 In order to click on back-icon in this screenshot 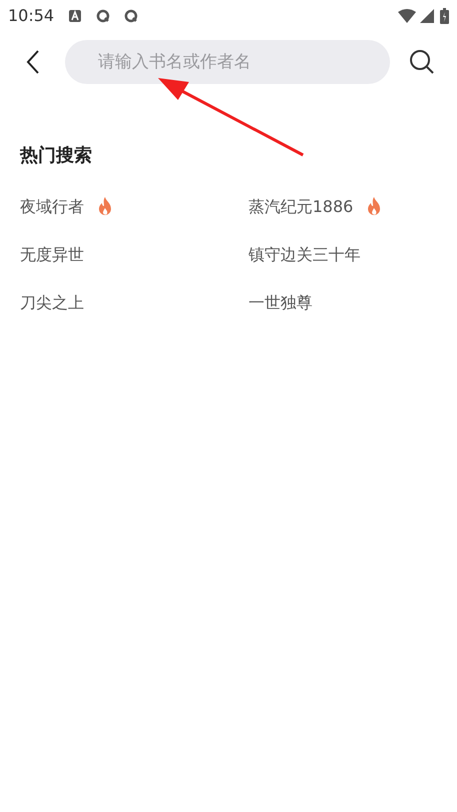, I will do `click(33, 62)`.